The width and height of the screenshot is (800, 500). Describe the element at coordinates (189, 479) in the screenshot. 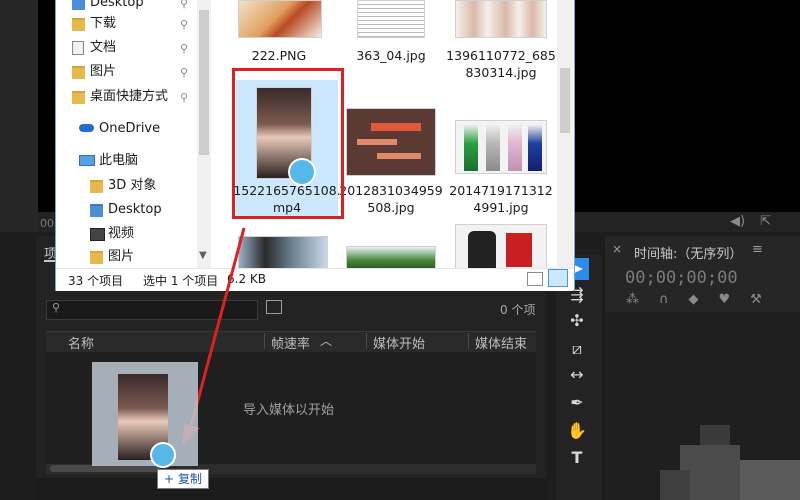

I see `copy-tooltip-label: 复制` at that location.